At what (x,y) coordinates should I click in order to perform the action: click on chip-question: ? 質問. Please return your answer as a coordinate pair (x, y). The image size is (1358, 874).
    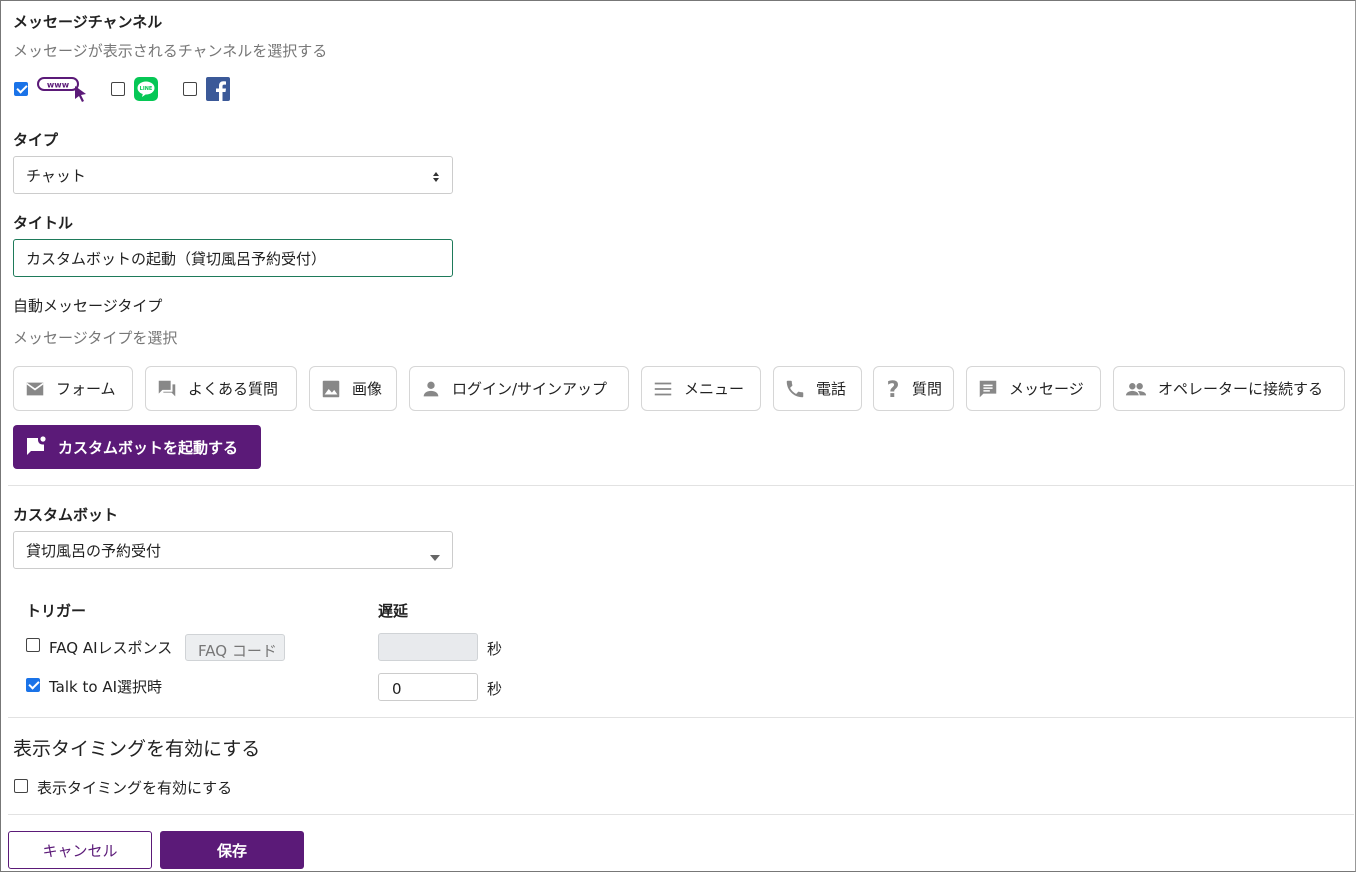
    Looking at the image, I should click on (913, 388).